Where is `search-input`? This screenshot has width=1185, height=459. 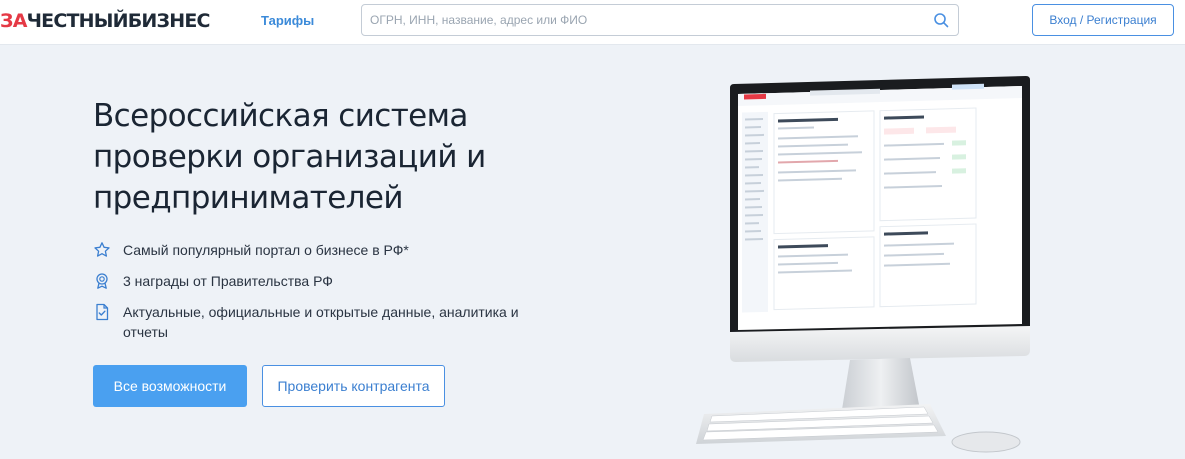 search-input is located at coordinates (645, 20).